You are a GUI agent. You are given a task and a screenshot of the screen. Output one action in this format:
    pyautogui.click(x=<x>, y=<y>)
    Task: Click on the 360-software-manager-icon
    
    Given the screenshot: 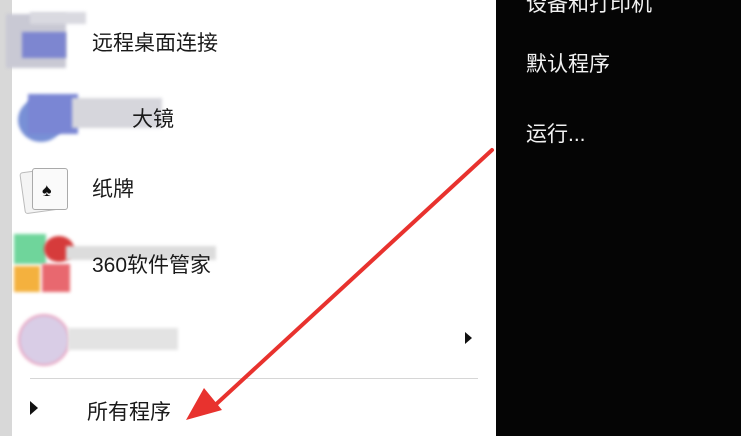 What is the action you would take?
    pyautogui.click(x=115, y=263)
    